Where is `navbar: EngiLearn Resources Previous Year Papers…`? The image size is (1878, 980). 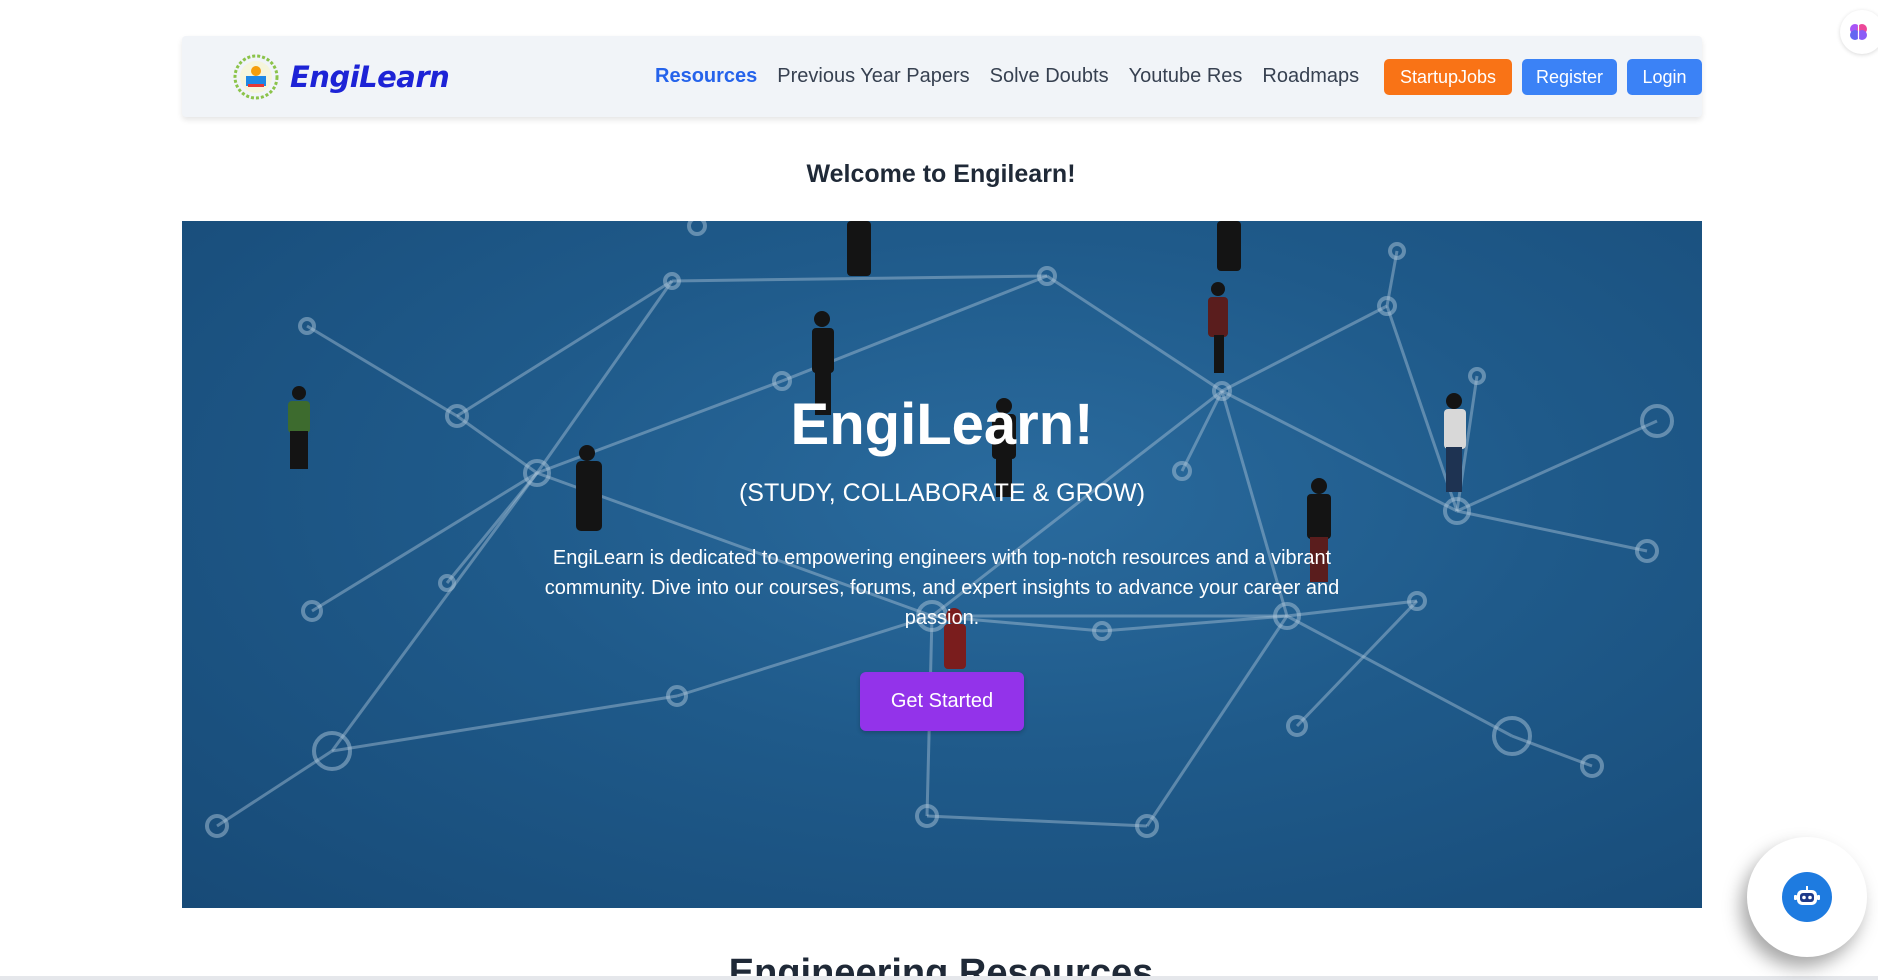 navbar: EngiLearn Resources Previous Year Papers… is located at coordinates (942, 76).